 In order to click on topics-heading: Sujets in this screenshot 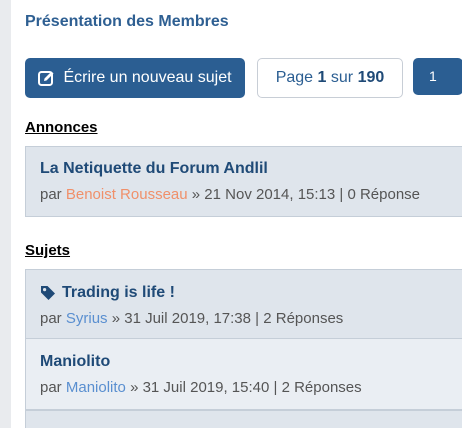, I will do `click(48, 250)`.